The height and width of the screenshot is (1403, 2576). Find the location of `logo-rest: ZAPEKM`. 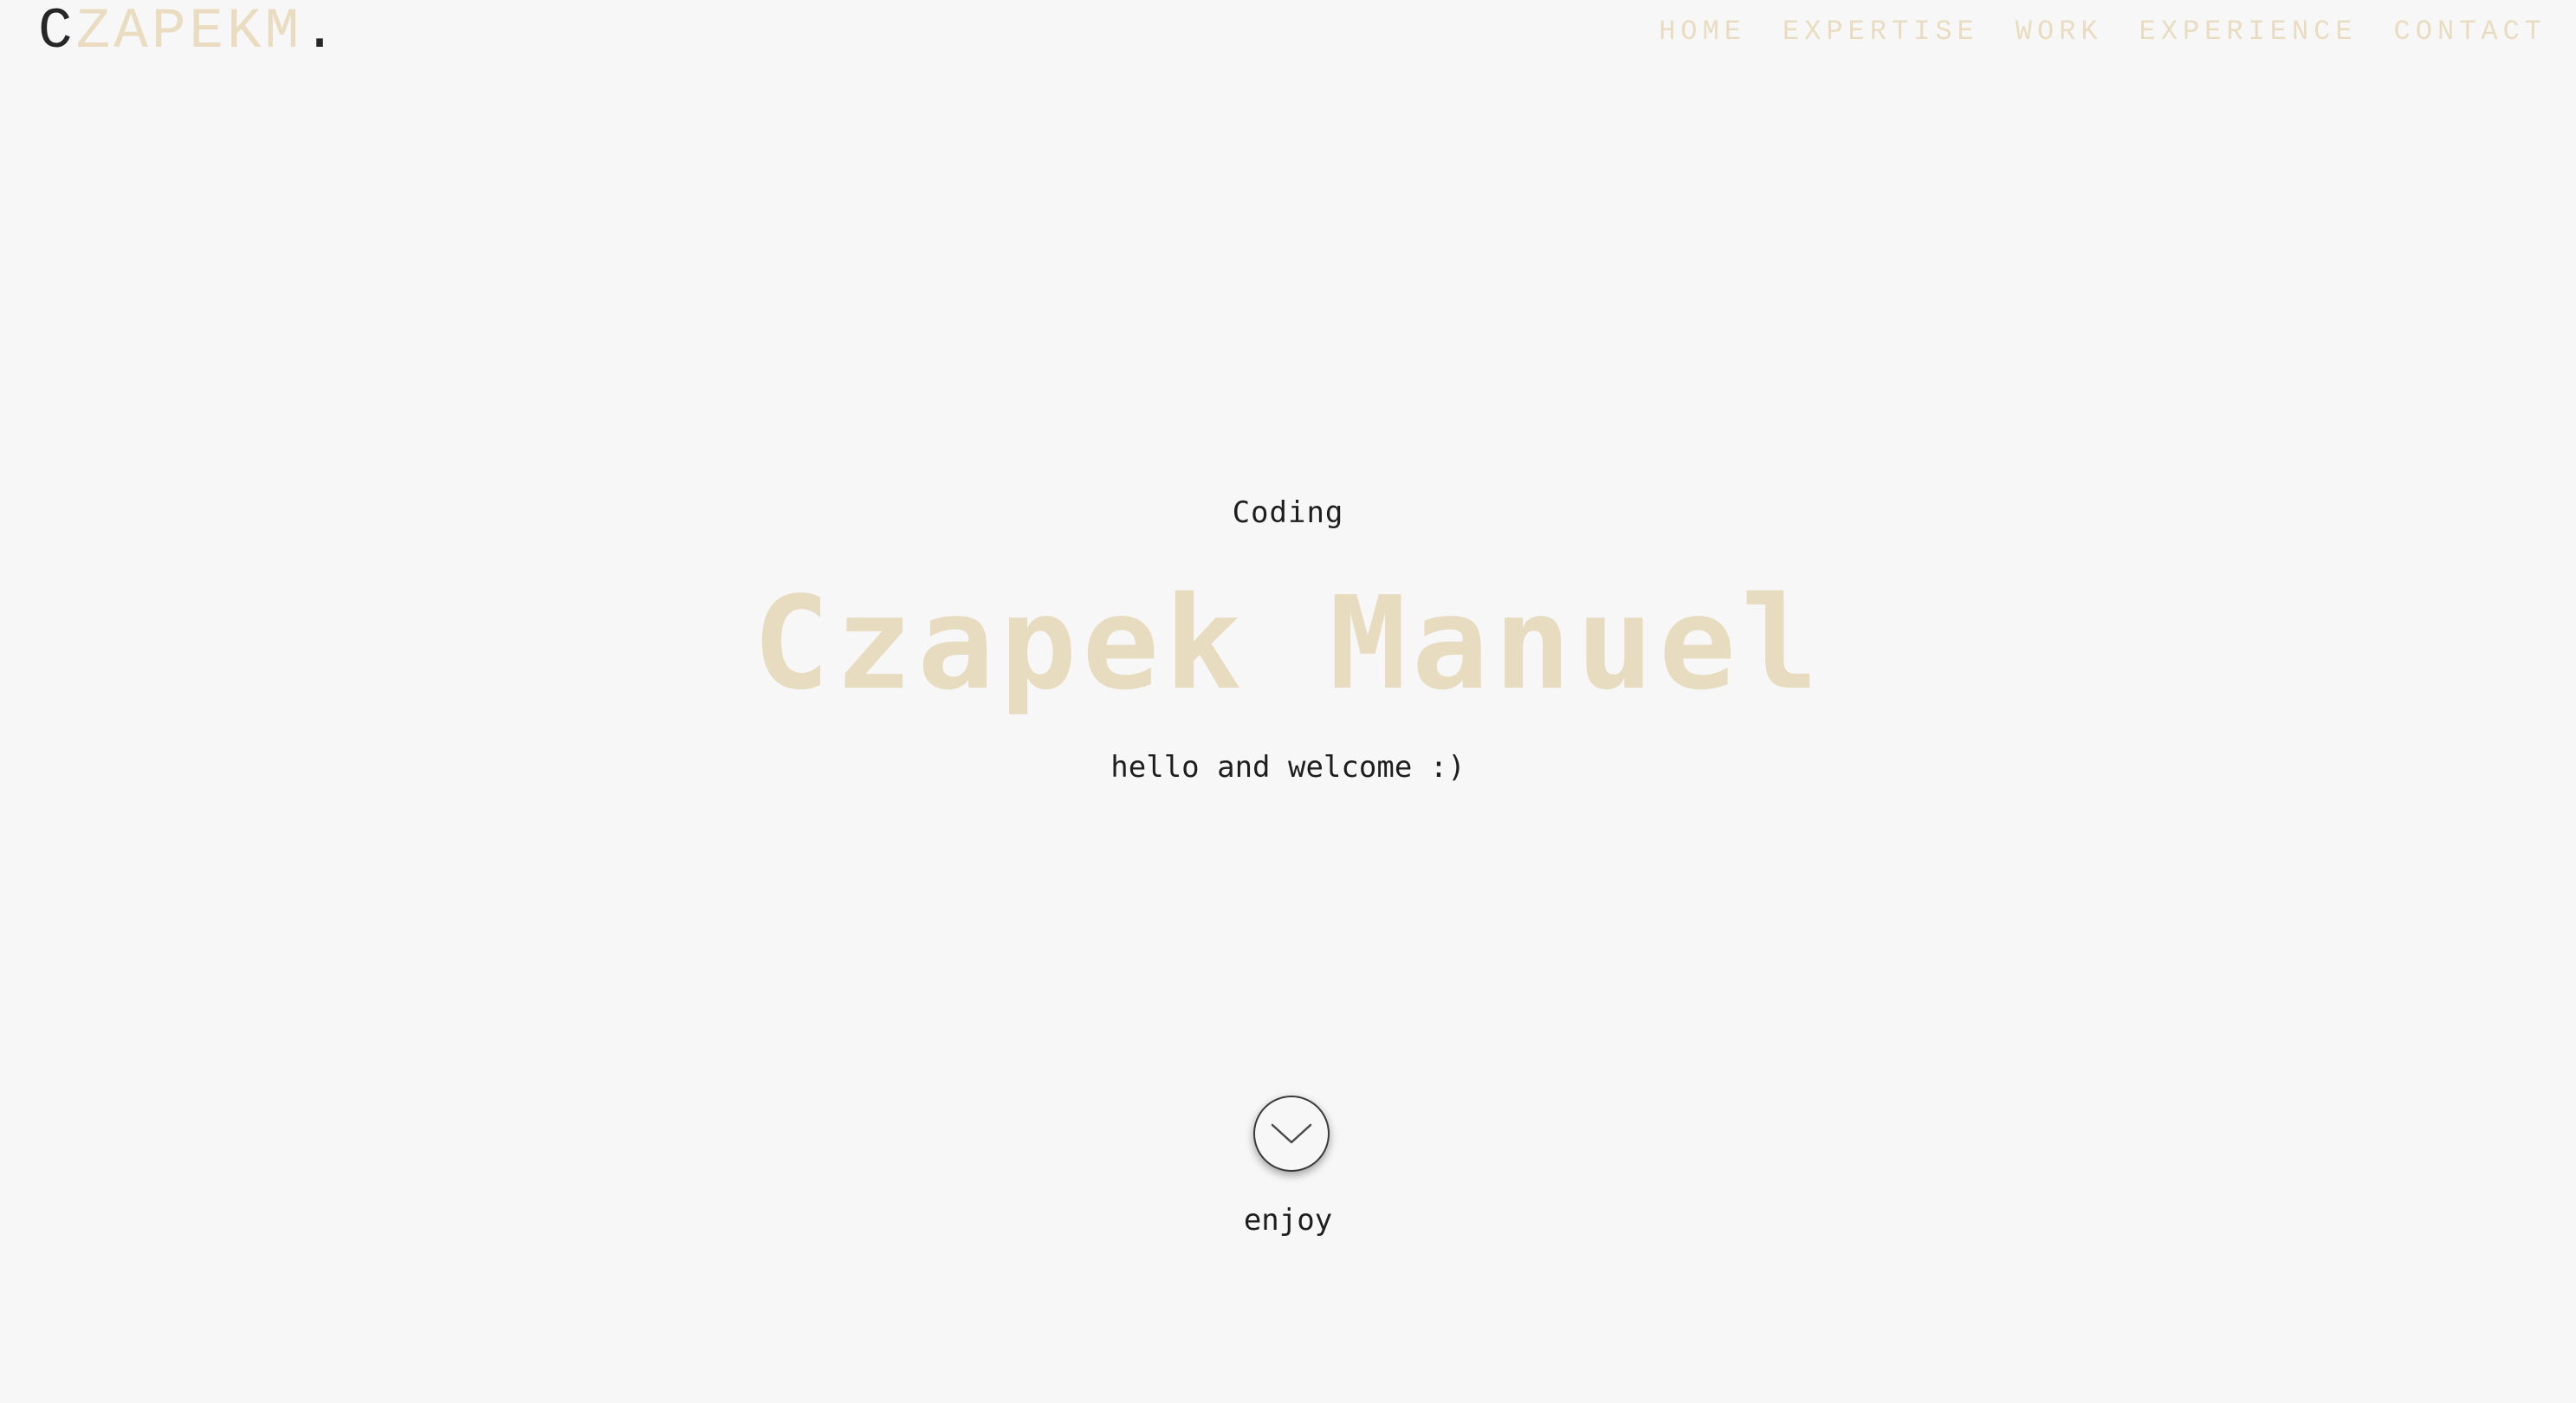

logo-rest: ZAPEKM is located at coordinates (189, 32).